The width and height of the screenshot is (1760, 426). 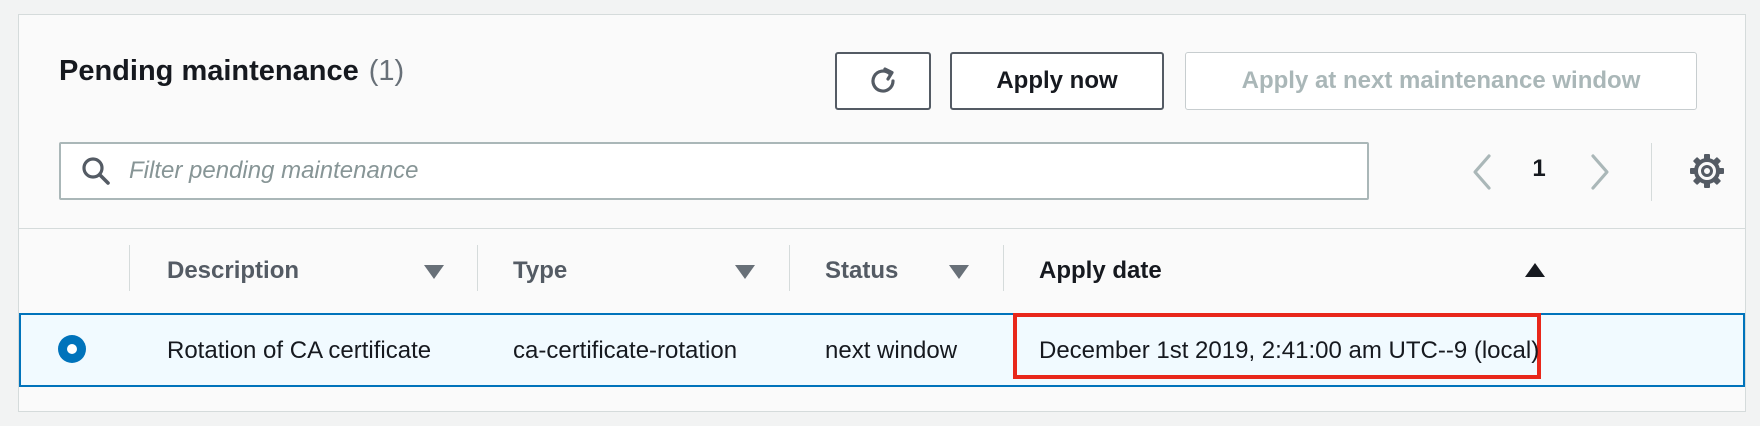 I want to click on column-header-type: Type, so click(x=540, y=271).